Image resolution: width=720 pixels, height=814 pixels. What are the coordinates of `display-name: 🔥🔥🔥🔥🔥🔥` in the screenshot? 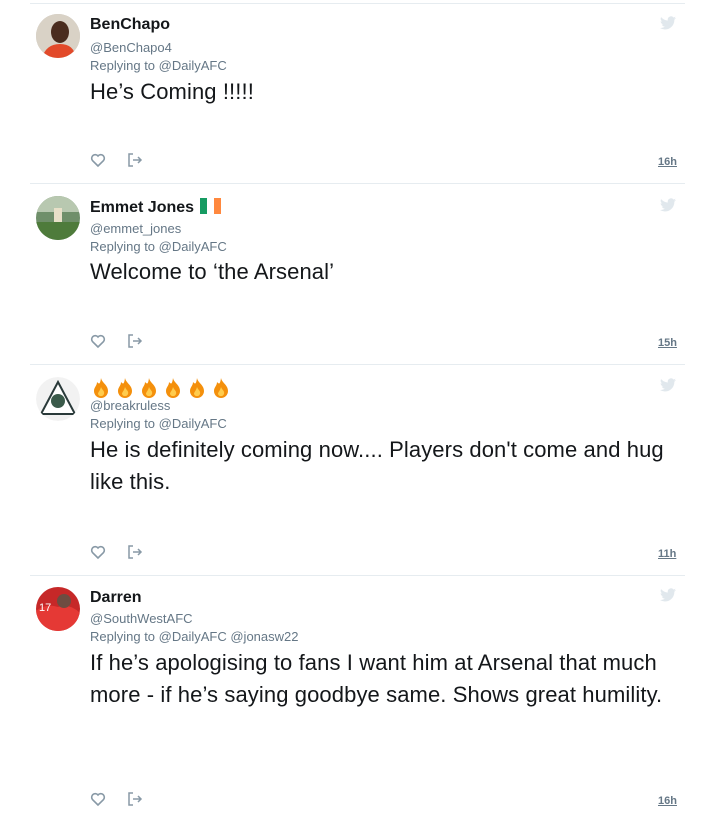 It's located at (161, 388).